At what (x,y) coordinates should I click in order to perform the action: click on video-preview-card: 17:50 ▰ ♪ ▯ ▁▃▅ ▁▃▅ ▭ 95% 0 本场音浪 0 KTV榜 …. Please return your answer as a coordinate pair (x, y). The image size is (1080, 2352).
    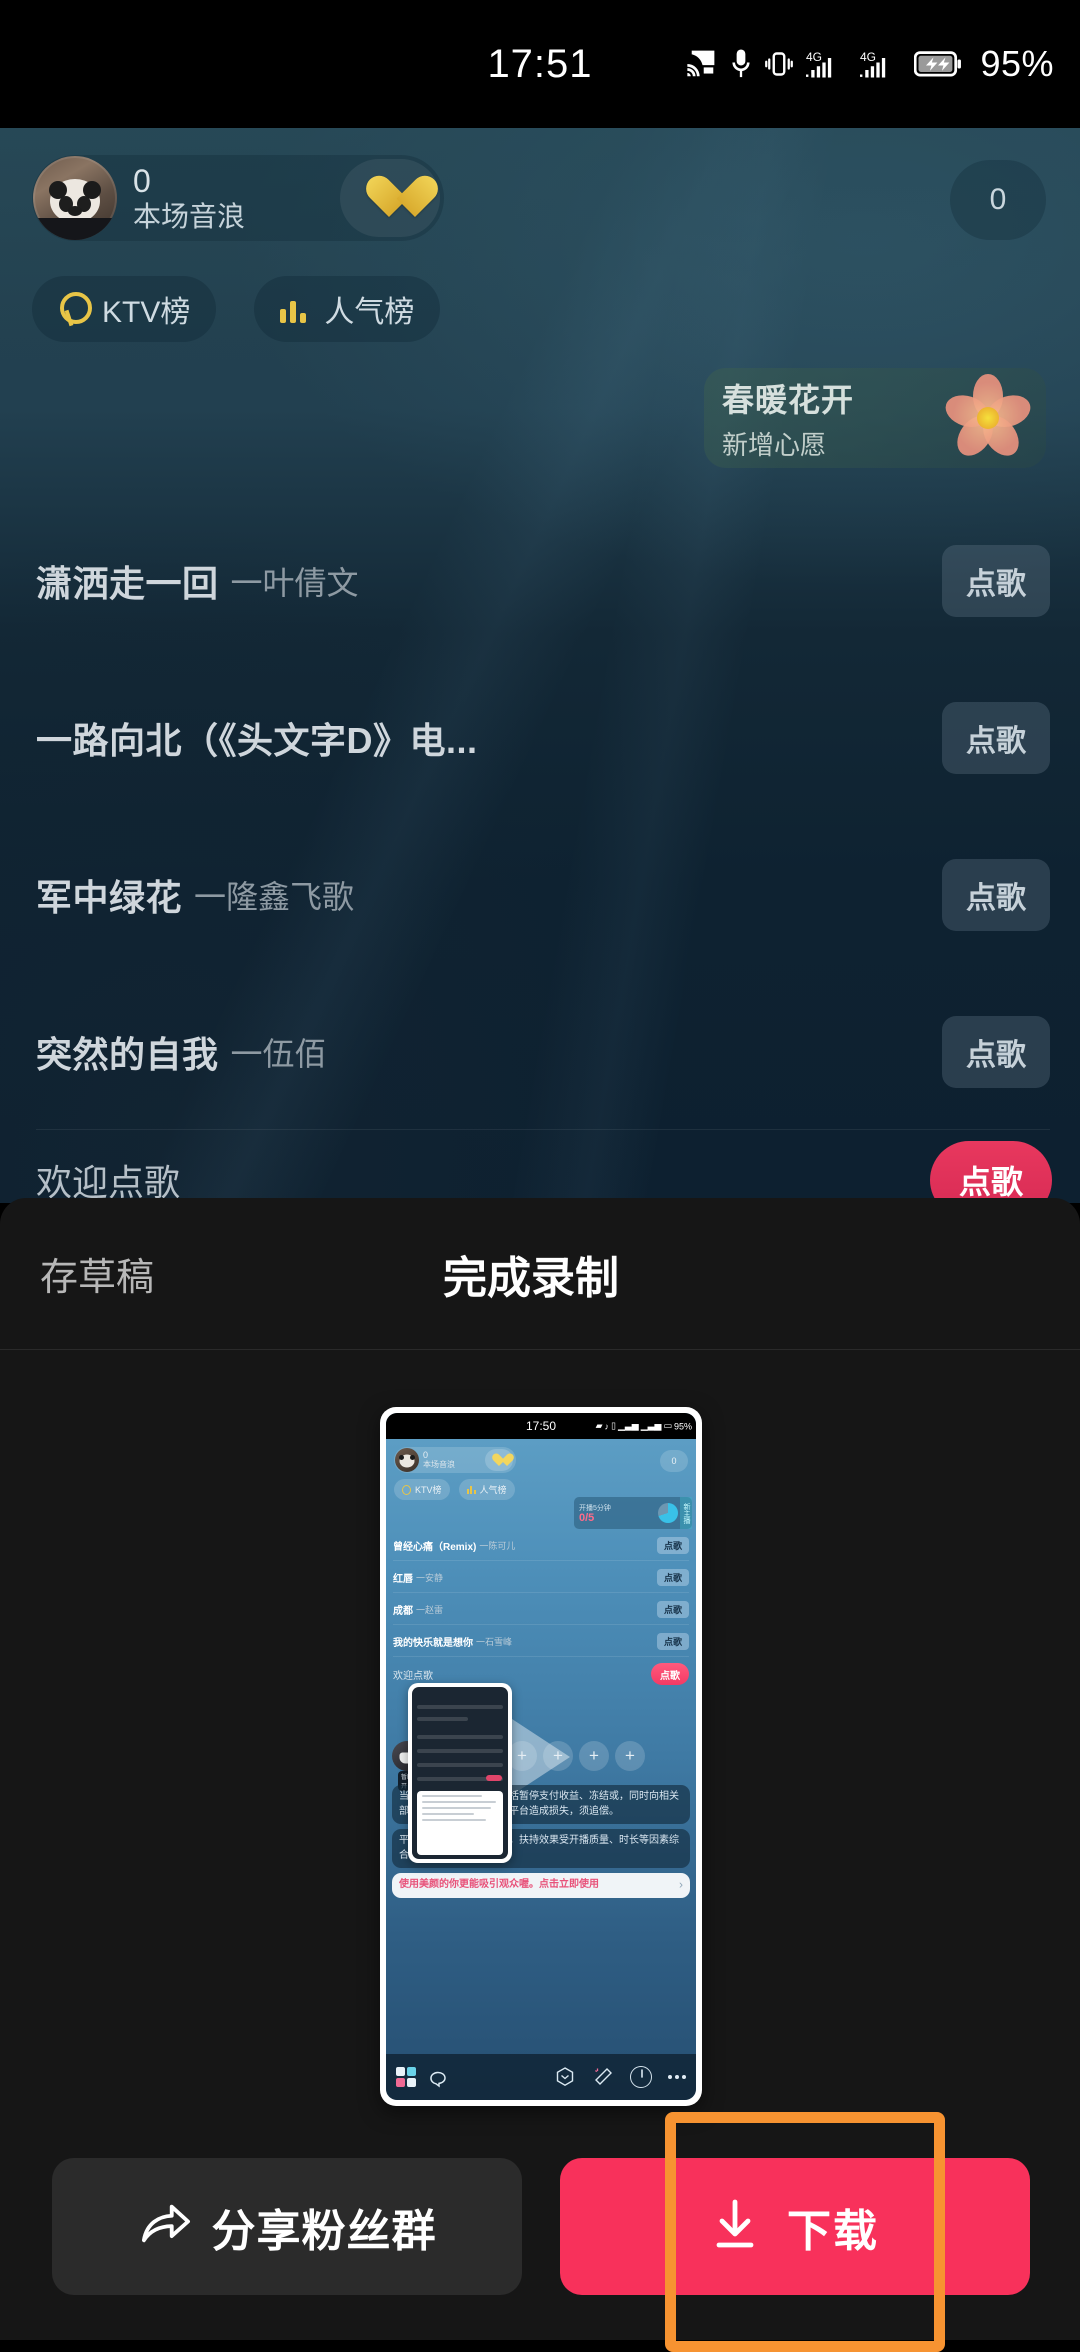
    Looking at the image, I should click on (541, 1756).